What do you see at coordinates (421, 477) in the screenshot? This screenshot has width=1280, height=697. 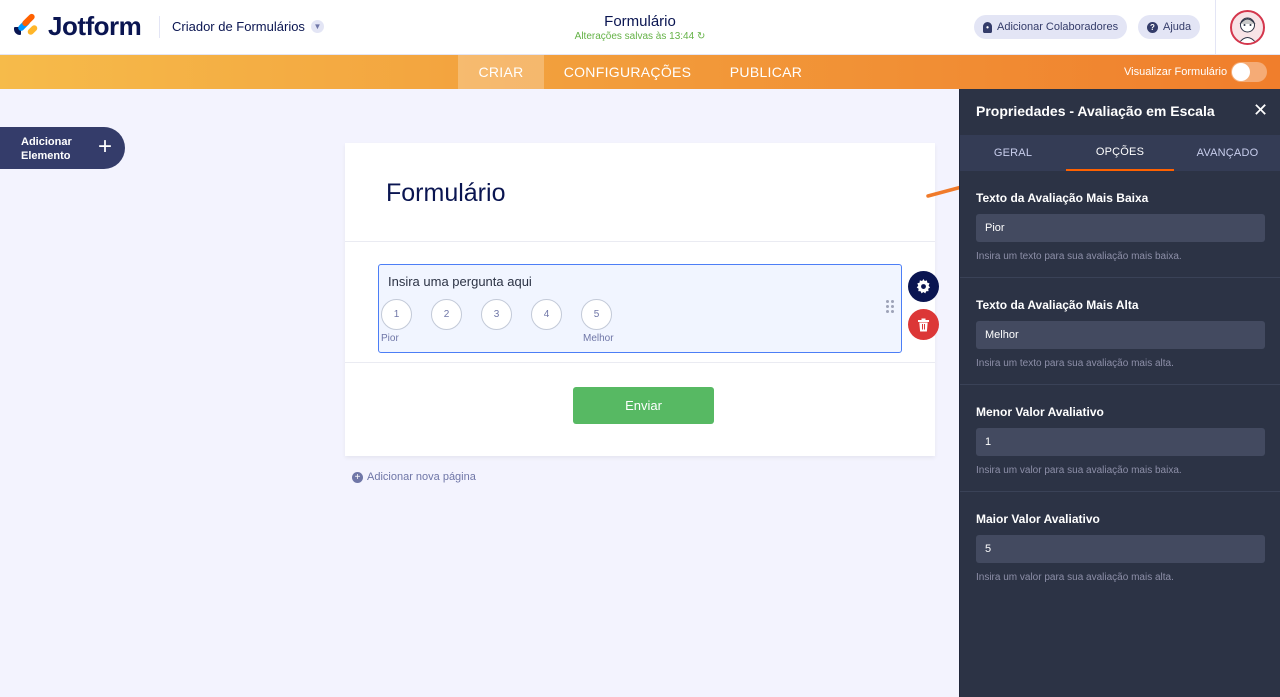 I see `add-new-page-label: Adicionar nova página` at bounding box center [421, 477].